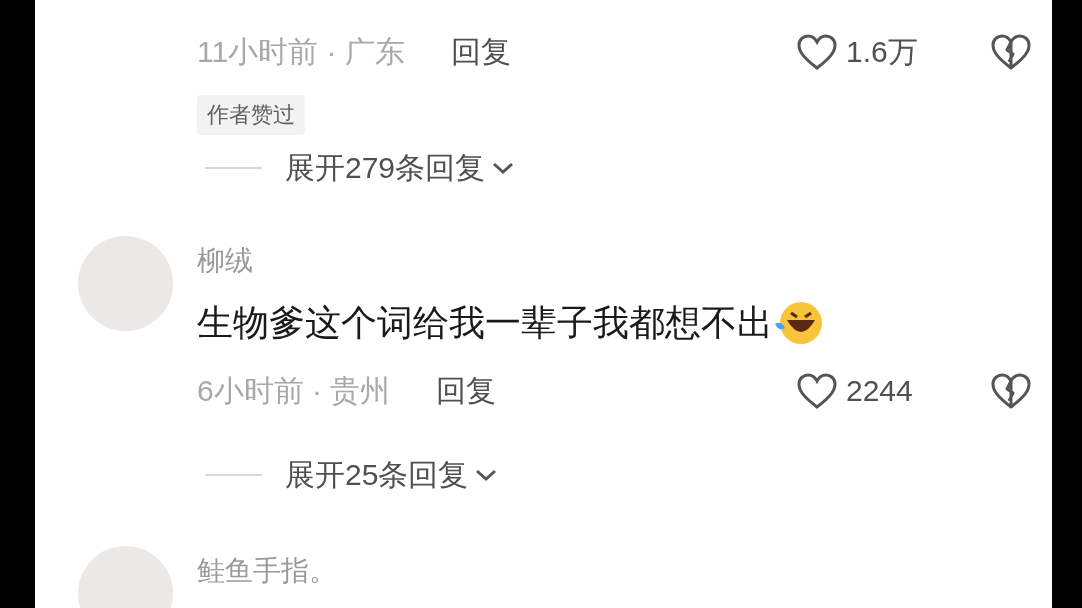  Describe the element at coordinates (880, 391) in the screenshot. I see `like-count: 2244` at that location.